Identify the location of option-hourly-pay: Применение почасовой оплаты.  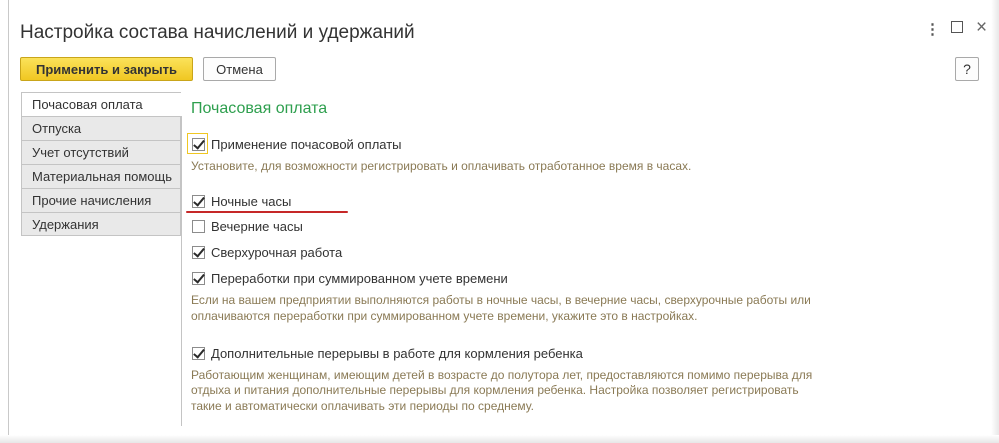
(297, 144).